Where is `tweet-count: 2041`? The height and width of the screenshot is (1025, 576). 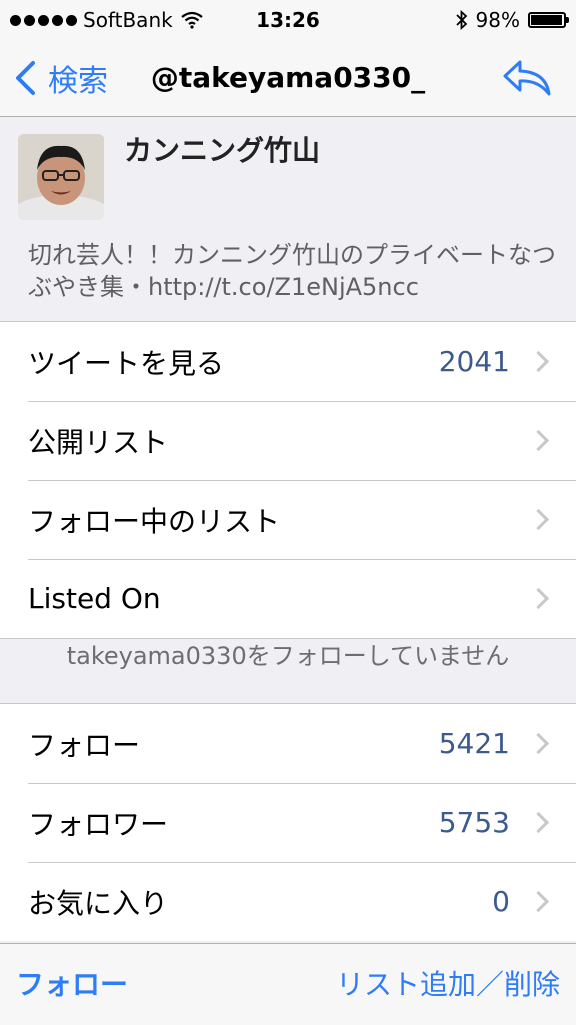 tweet-count: 2041 is located at coordinates (474, 361).